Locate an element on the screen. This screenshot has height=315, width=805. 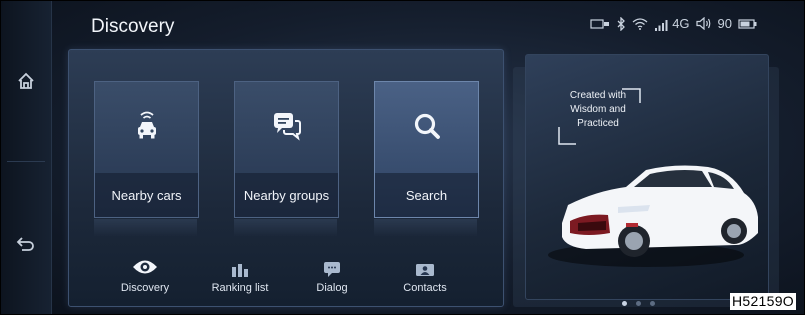
dialog-icon is located at coordinates (332, 269).